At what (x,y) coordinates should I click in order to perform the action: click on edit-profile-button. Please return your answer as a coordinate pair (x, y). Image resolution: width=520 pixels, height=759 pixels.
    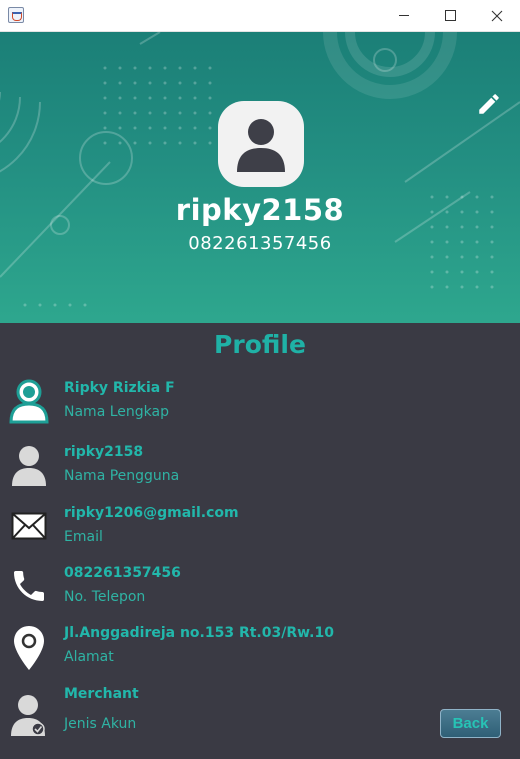
    Looking at the image, I should click on (489, 104).